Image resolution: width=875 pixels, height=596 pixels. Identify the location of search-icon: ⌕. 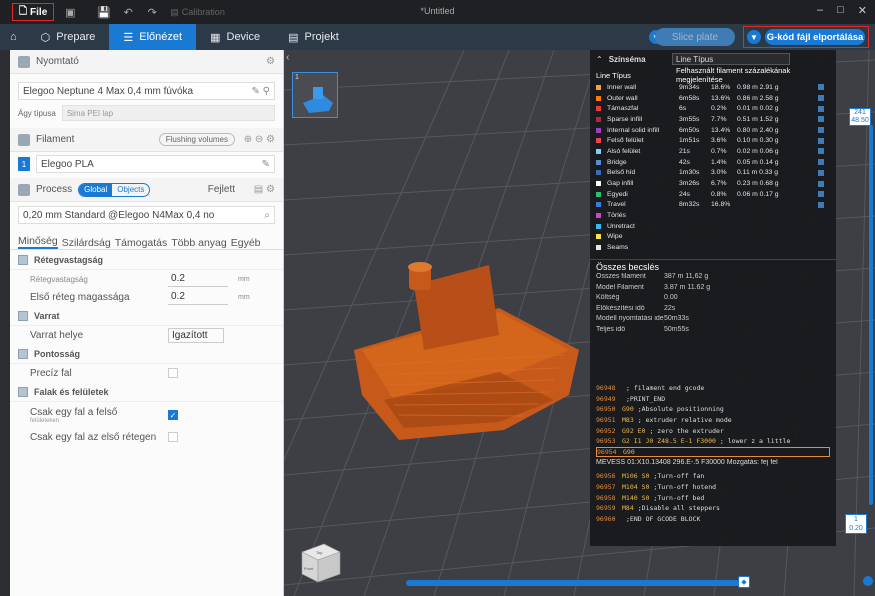
(267, 215).